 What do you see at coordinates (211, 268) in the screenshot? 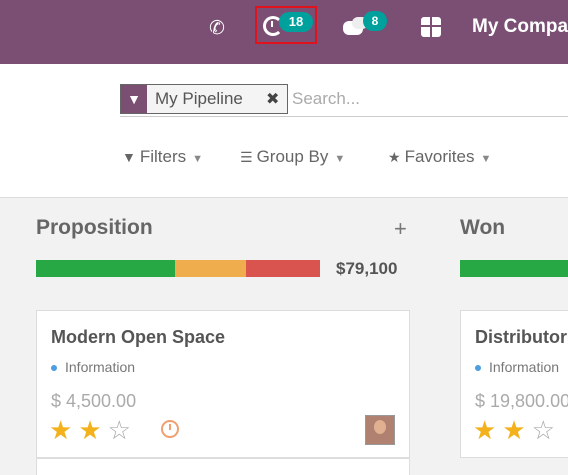
I see `progress-segment-today` at bounding box center [211, 268].